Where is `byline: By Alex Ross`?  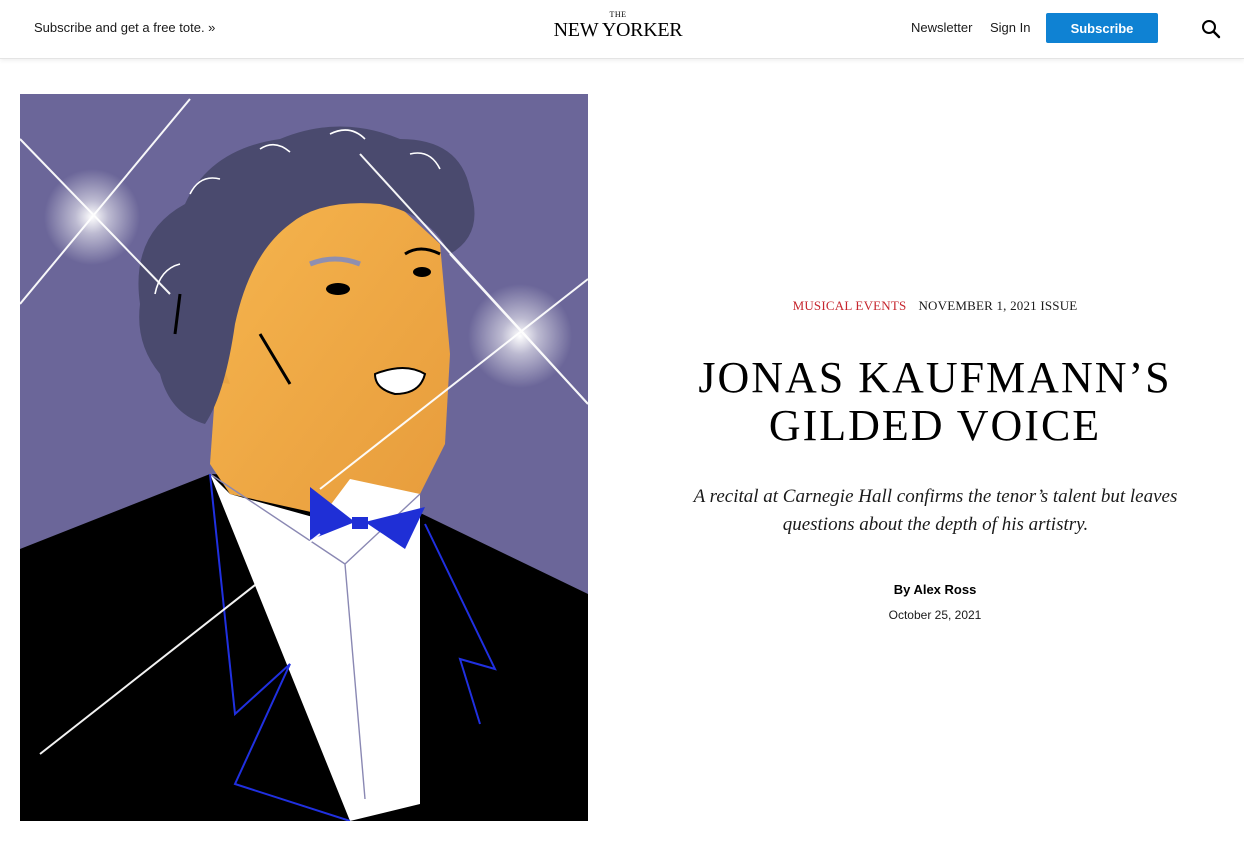
byline: By Alex Ross is located at coordinates (932, 589).